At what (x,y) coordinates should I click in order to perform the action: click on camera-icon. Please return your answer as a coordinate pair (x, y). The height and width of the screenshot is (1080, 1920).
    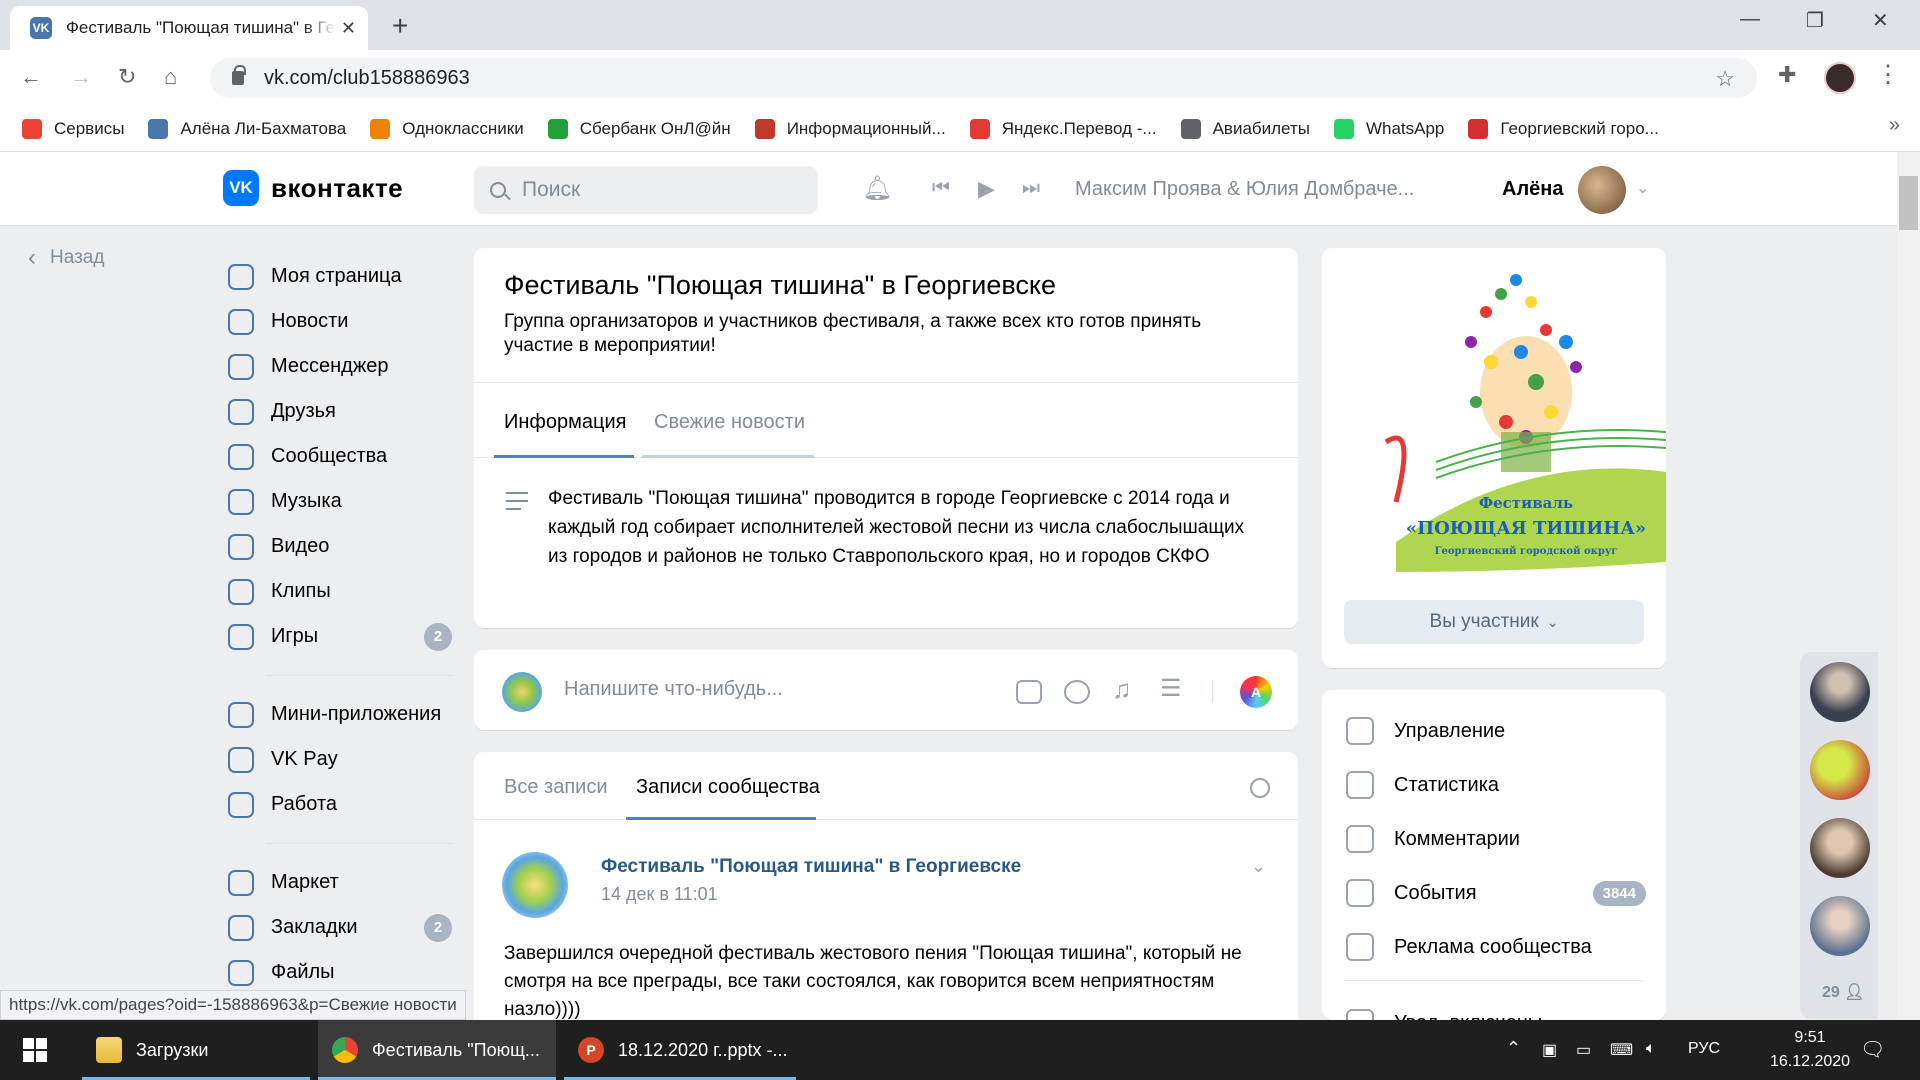
    Looking at the image, I should click on (1029, 692).